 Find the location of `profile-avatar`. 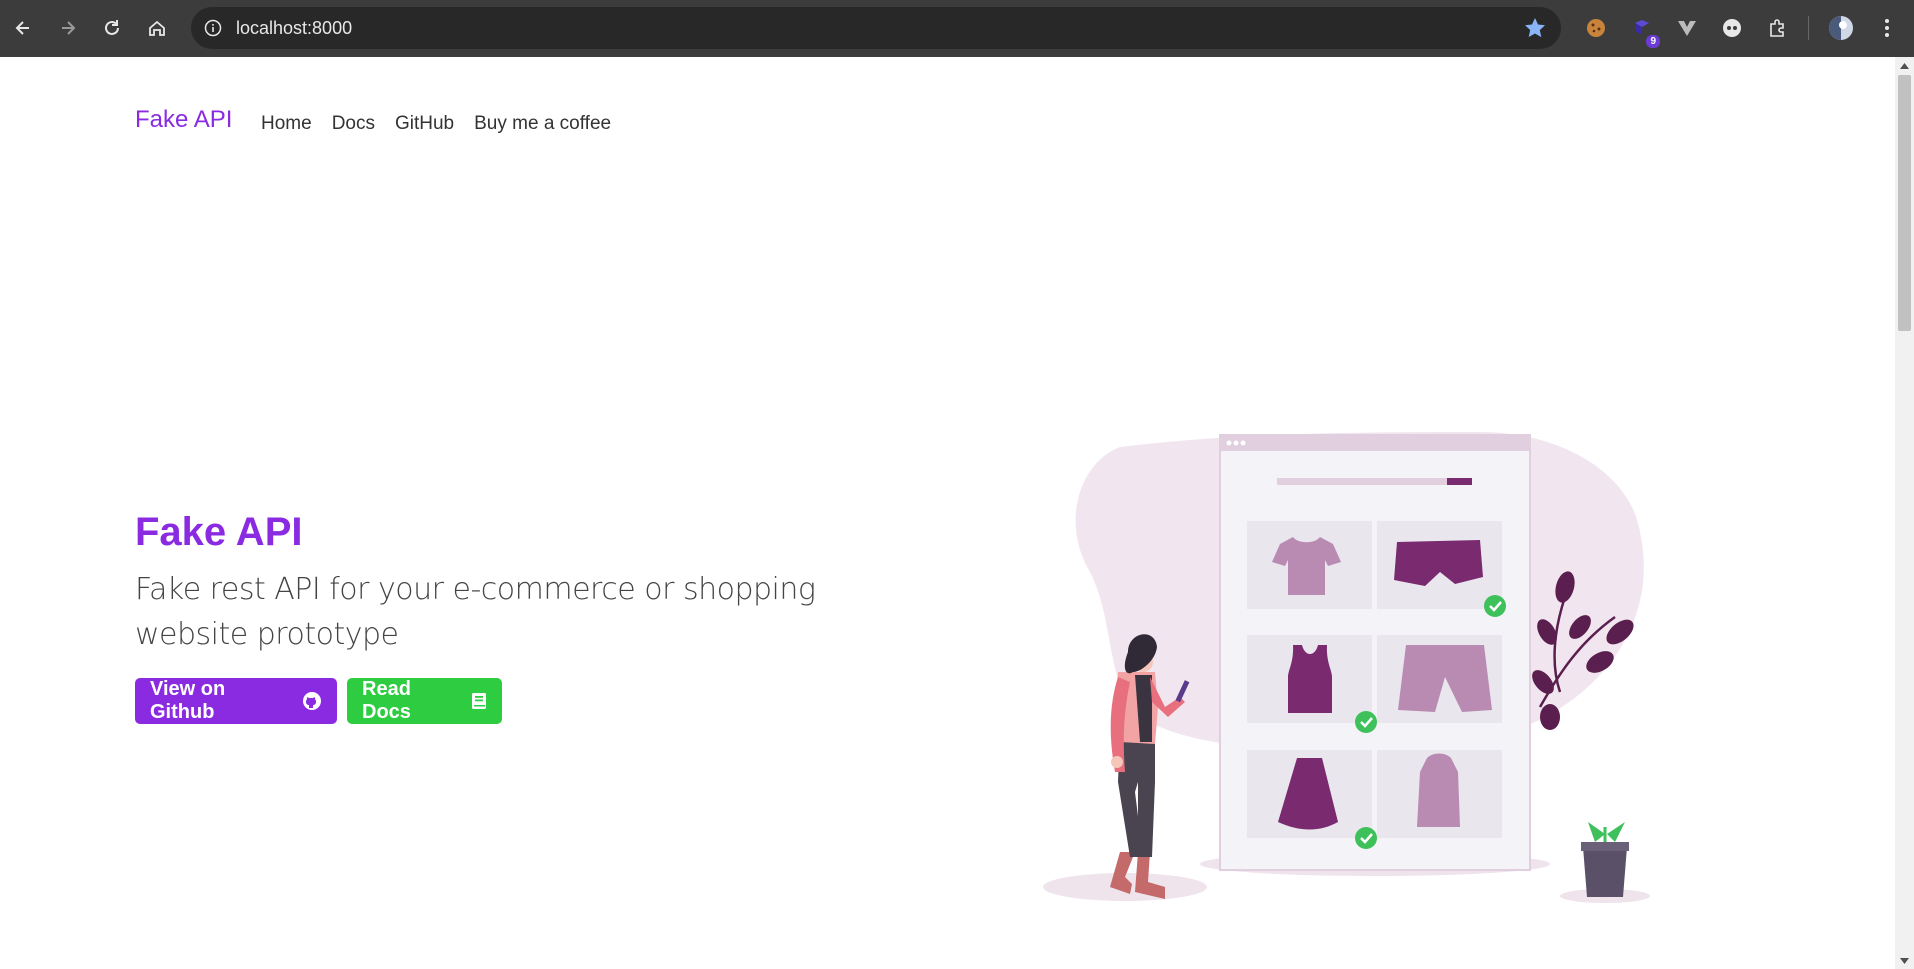

profile-avatar is located at coordinates (1841, 28).